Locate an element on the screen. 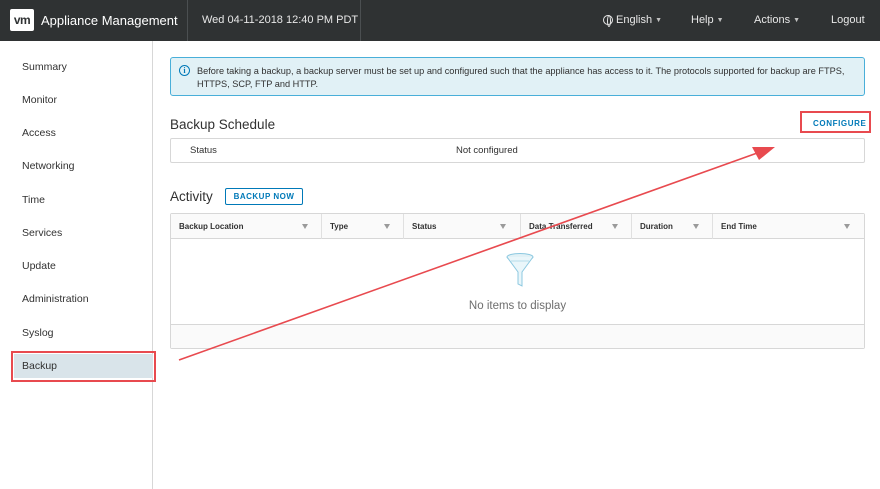 The image size is (880, 489). sidebar-item-monitor: Monitor is located at coordinates (39, 100).